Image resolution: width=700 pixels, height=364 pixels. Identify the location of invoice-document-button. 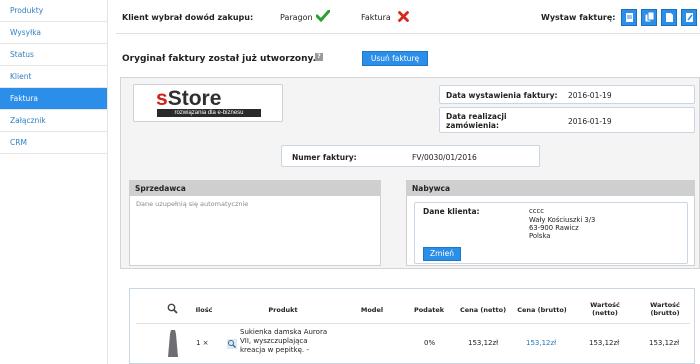
(629, 17).